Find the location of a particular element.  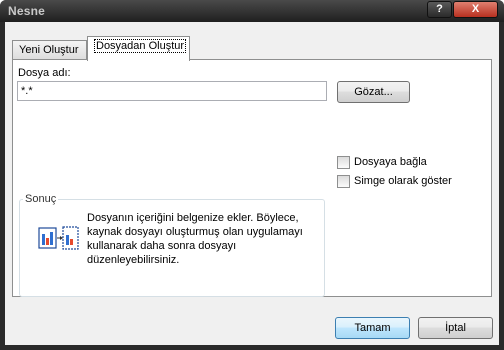

result-group-label: Sonuç is located at coordinates (41, 199).